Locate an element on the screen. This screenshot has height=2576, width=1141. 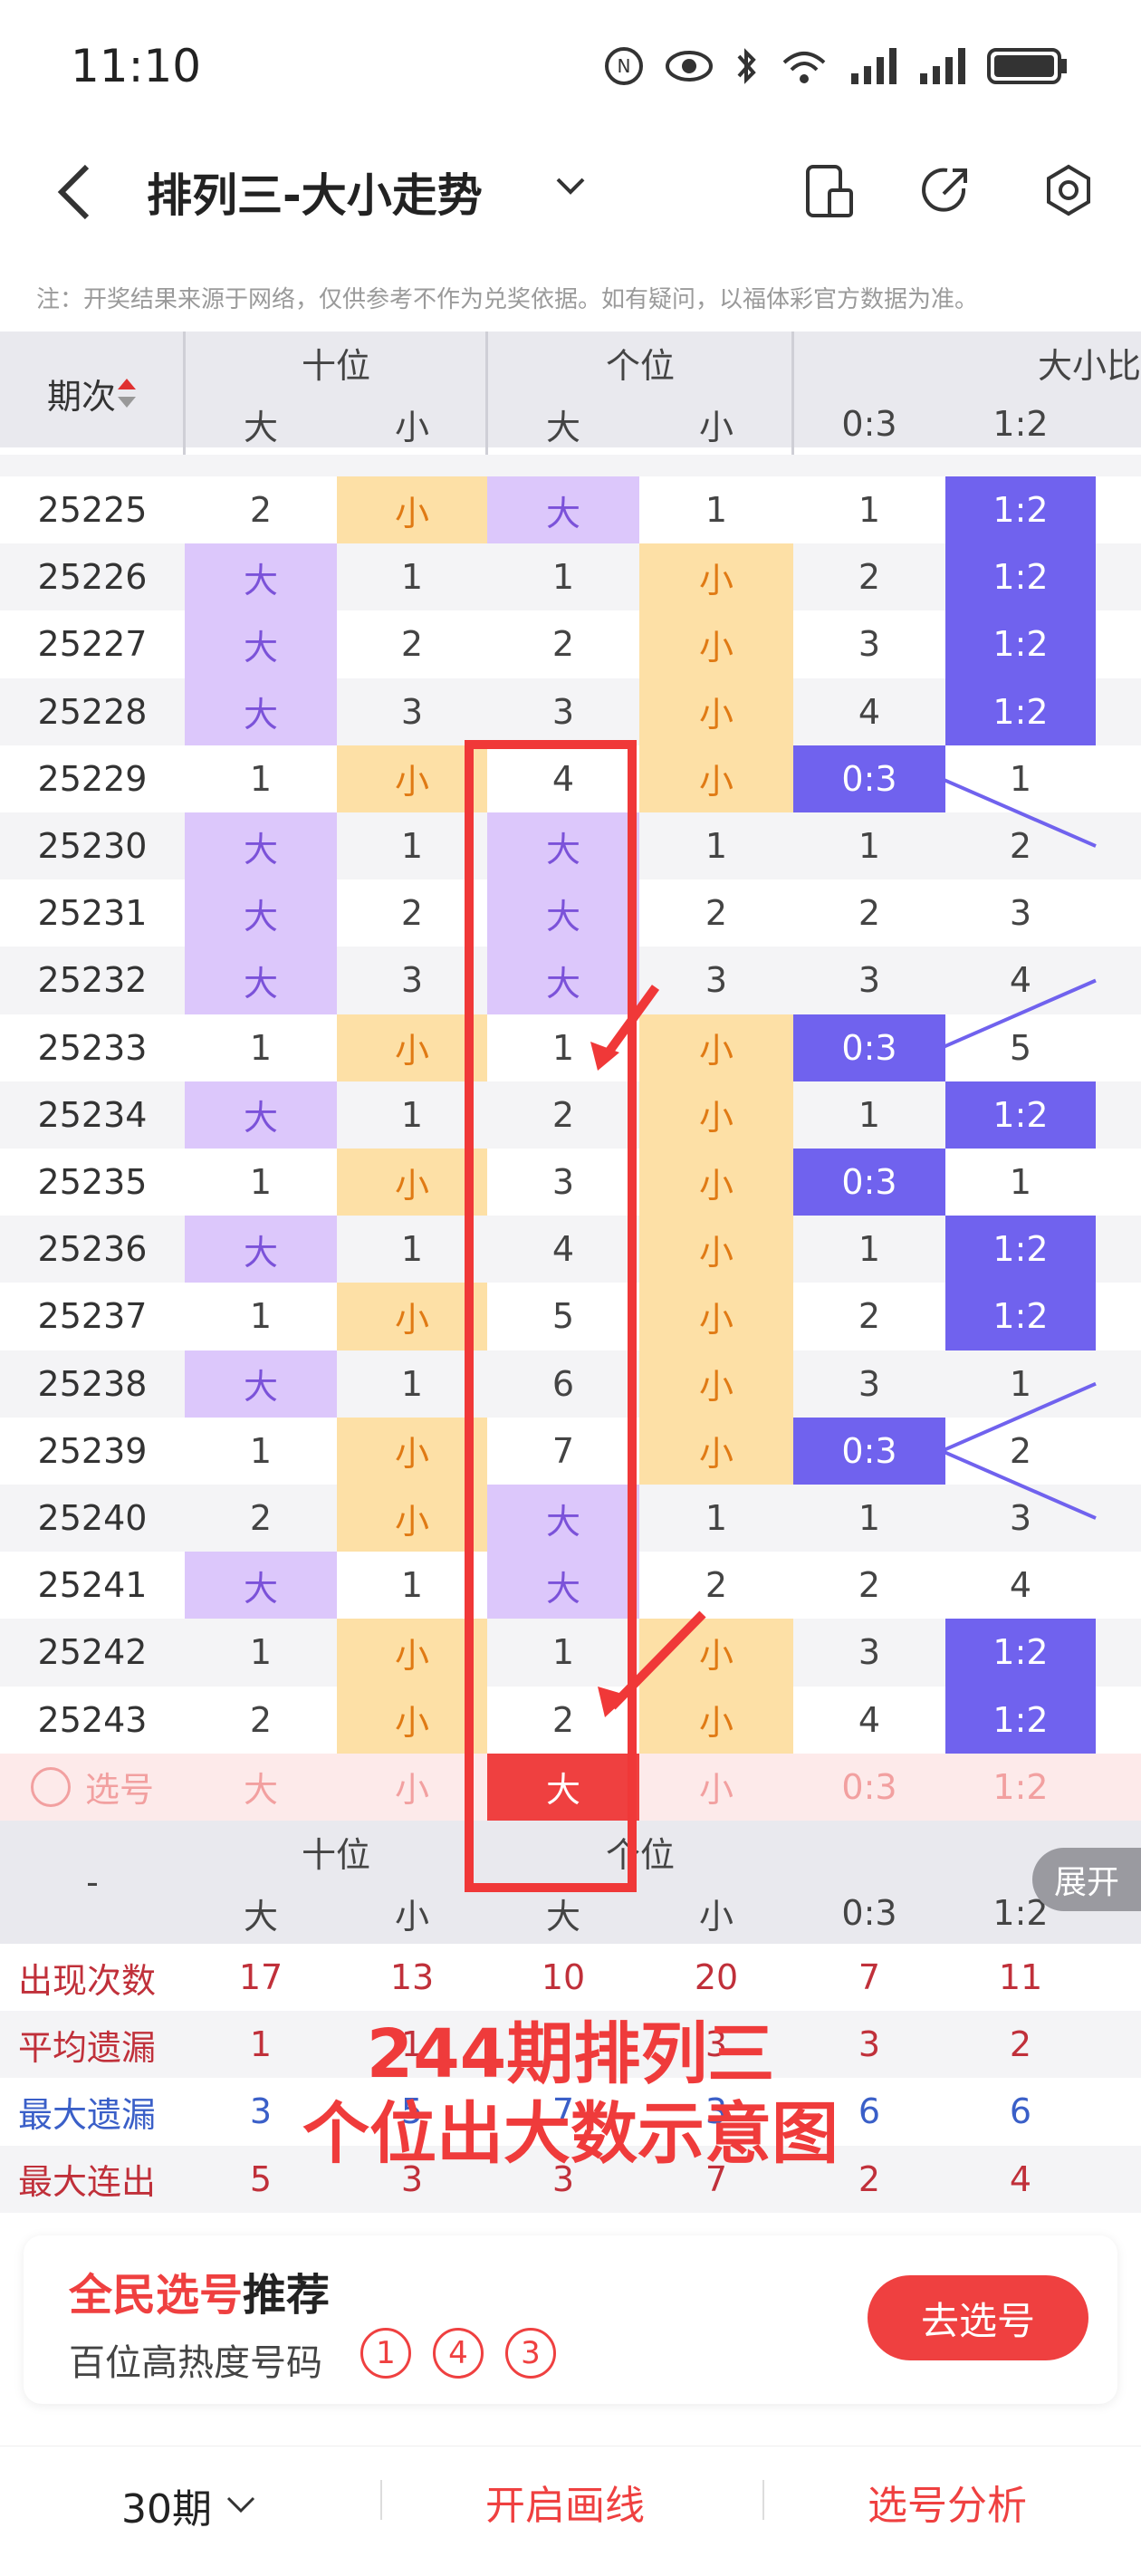
signal-icon is located at coordinates (874, 66).